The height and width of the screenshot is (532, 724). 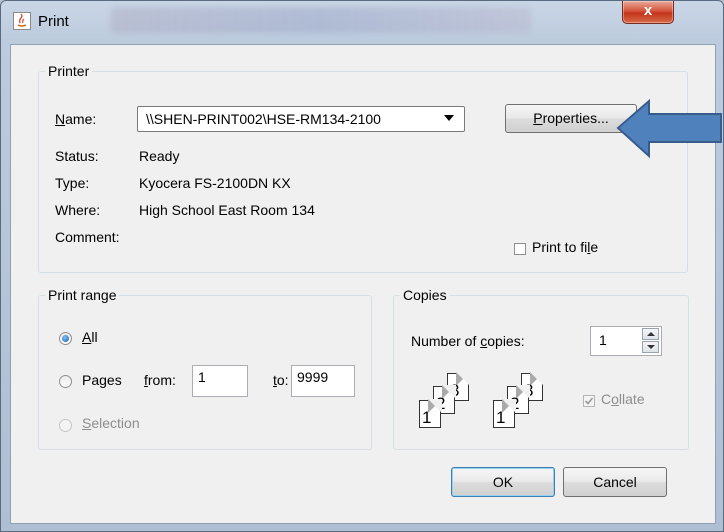 I want to click on annotation-arrow-icon, so click(x=669, y=129).